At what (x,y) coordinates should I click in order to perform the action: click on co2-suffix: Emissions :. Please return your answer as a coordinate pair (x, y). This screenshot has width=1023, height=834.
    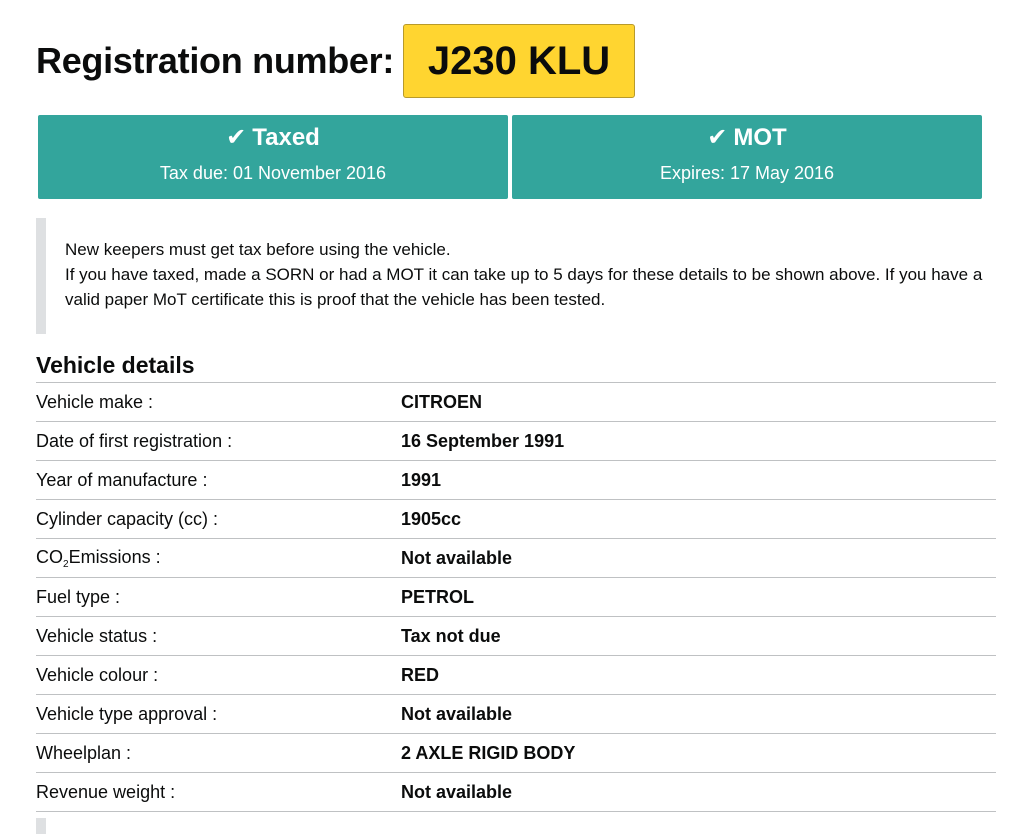
    Looking at the image, I should click on (114, 556).